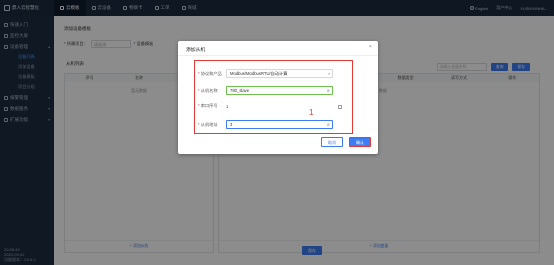 The height and width of the screenshot is (265, 554). What do you see at coordinates (278, 55) in the screenshot?
I see `dialog-divider` at bounding box center [278, 55].